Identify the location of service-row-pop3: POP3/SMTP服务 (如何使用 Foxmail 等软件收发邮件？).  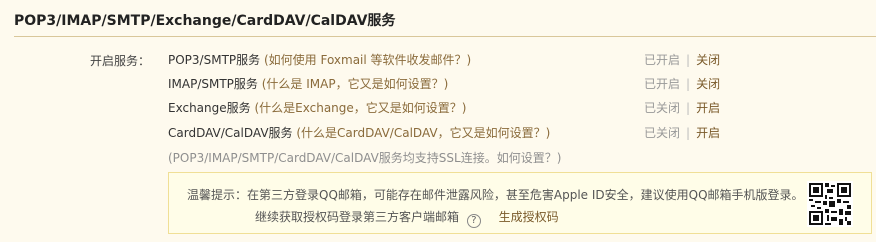
(319, 60).